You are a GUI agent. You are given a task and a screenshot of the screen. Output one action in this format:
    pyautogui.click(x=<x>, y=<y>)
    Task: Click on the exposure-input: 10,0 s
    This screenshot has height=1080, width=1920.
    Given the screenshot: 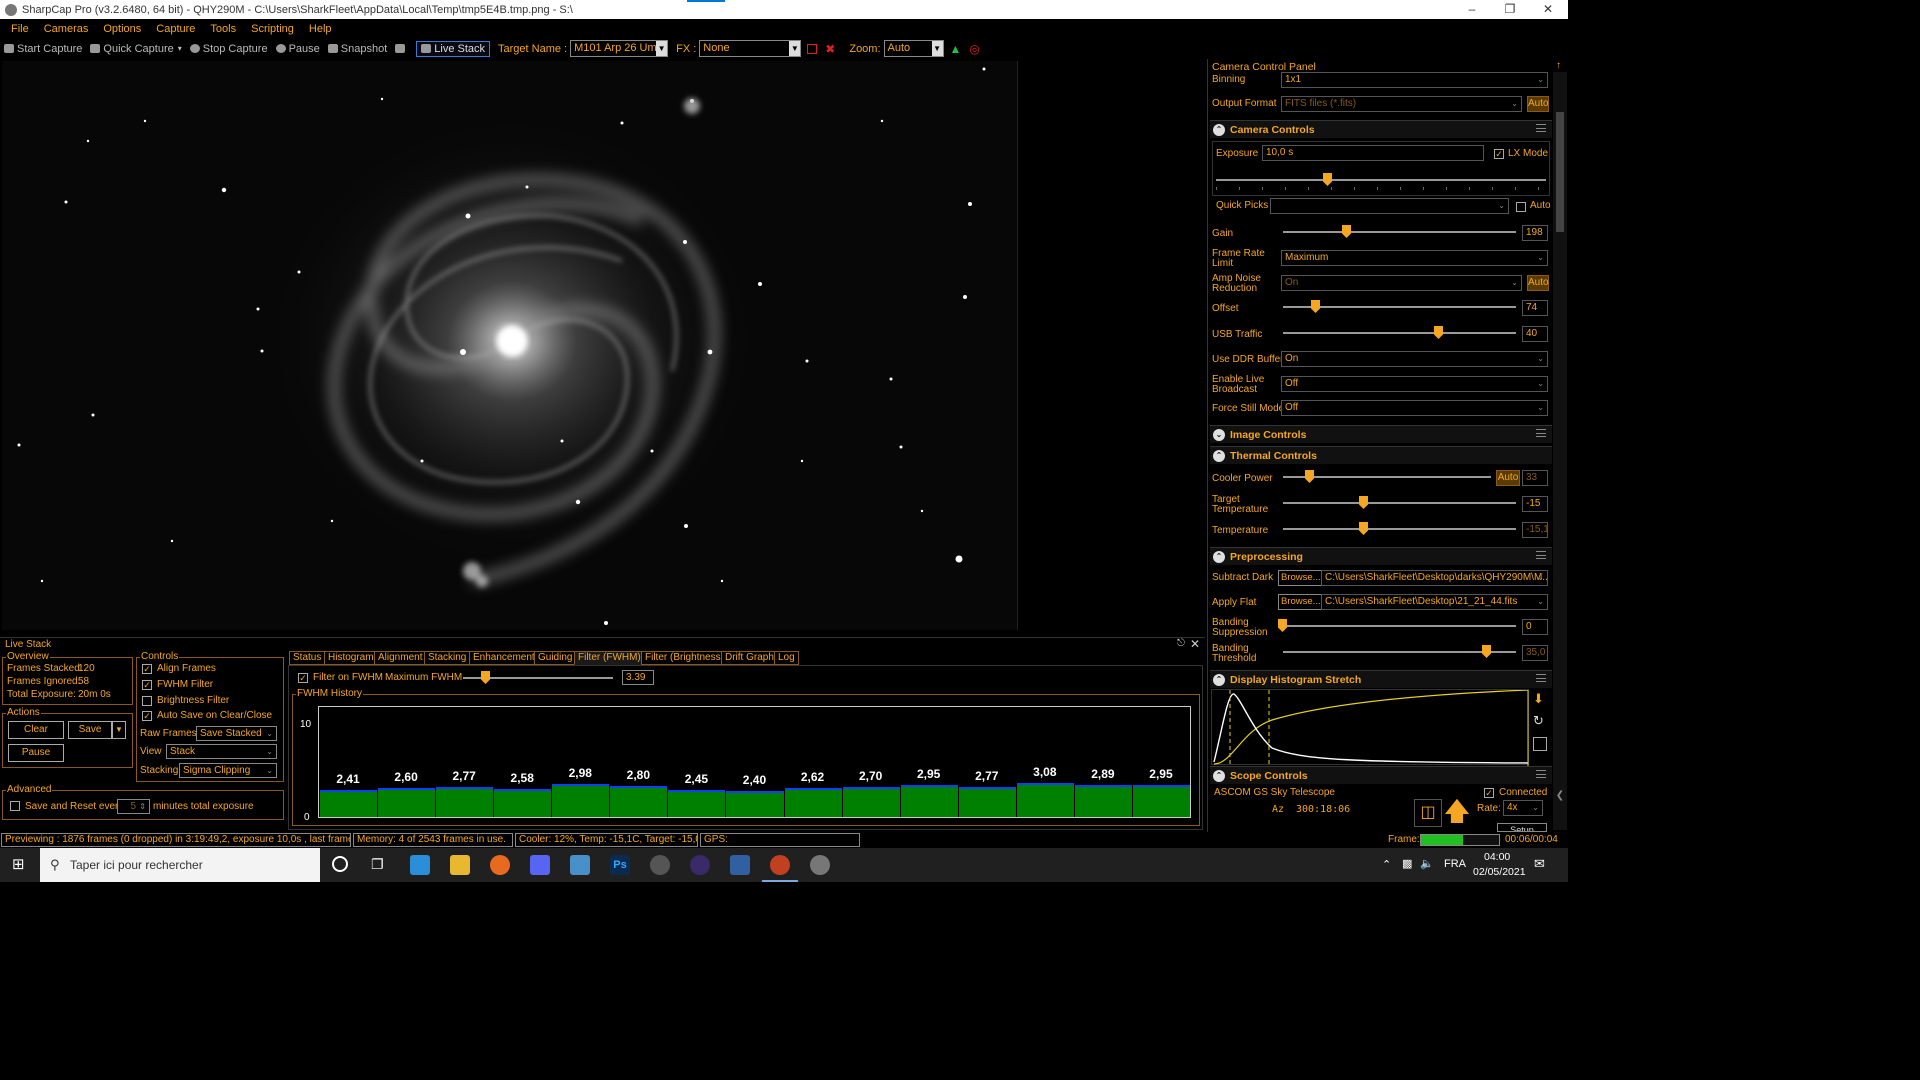 What is the action you would take?
    pyautogui.click(x=1373, y=153)
    